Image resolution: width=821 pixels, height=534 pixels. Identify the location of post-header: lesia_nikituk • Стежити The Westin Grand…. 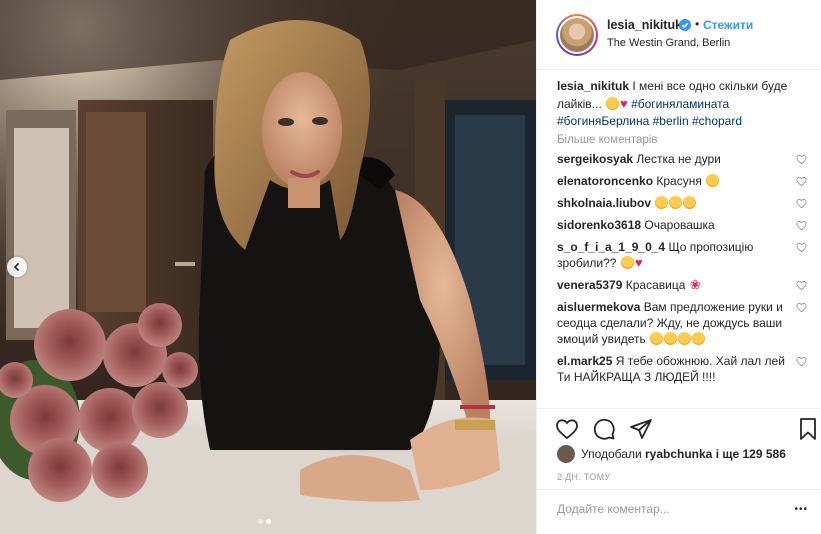
(679, 35).